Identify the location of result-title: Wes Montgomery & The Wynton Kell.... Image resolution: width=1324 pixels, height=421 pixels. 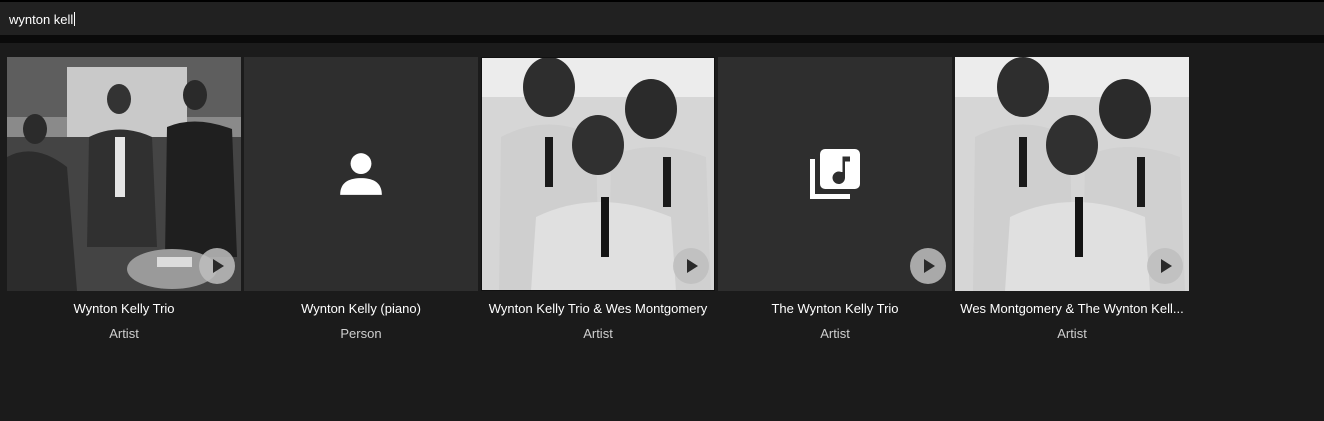
(1072, 309).